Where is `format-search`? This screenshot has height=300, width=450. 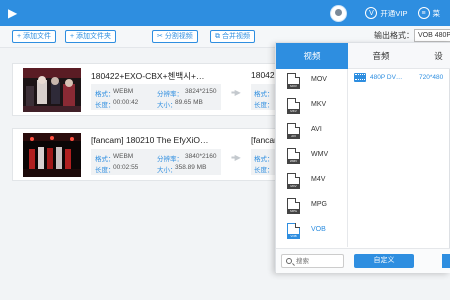
format-search is located at coordinates (312, 261).